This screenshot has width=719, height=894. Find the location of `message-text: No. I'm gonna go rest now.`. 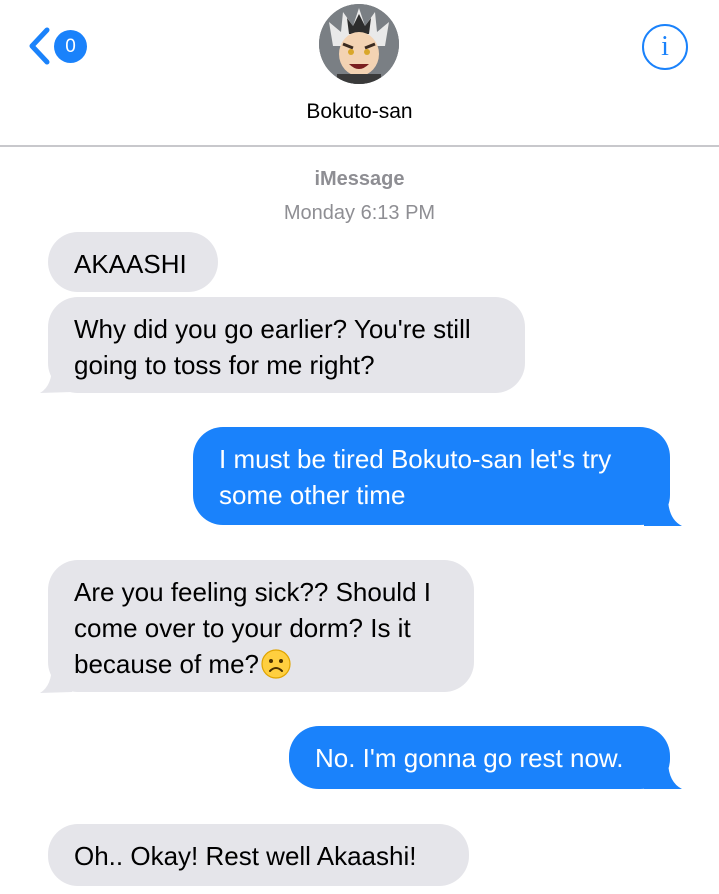

message-text: No. I'm gonna go rest now. is located at coordinates (469, 758).